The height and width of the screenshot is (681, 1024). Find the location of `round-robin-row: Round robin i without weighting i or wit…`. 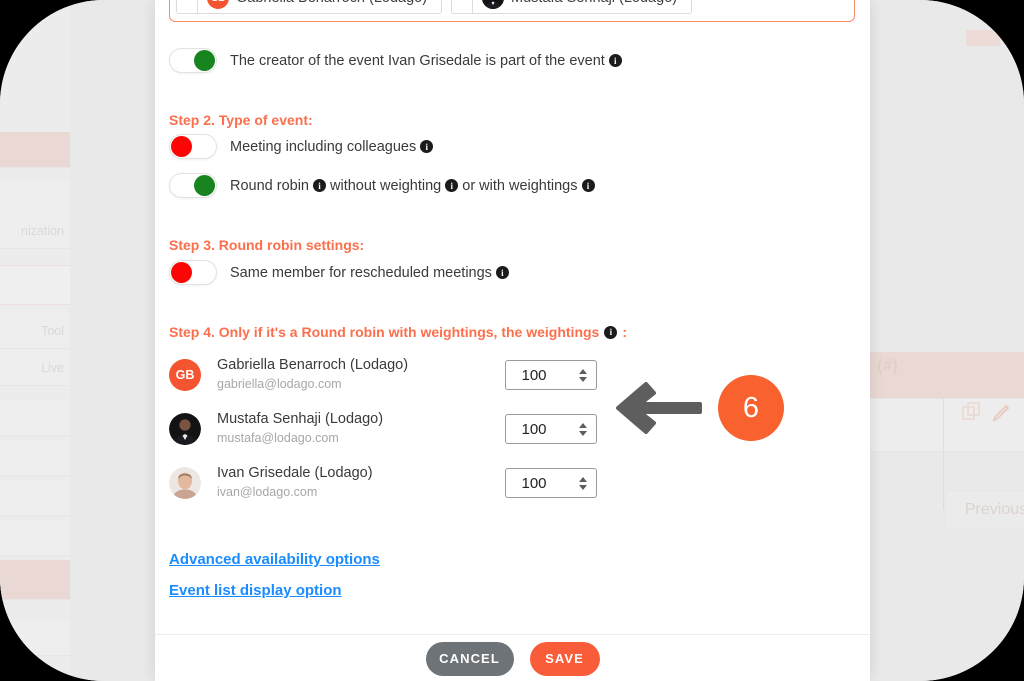

round-robin-row: Round robin i without weighting i or wit… is located at coordinates (382, 185).